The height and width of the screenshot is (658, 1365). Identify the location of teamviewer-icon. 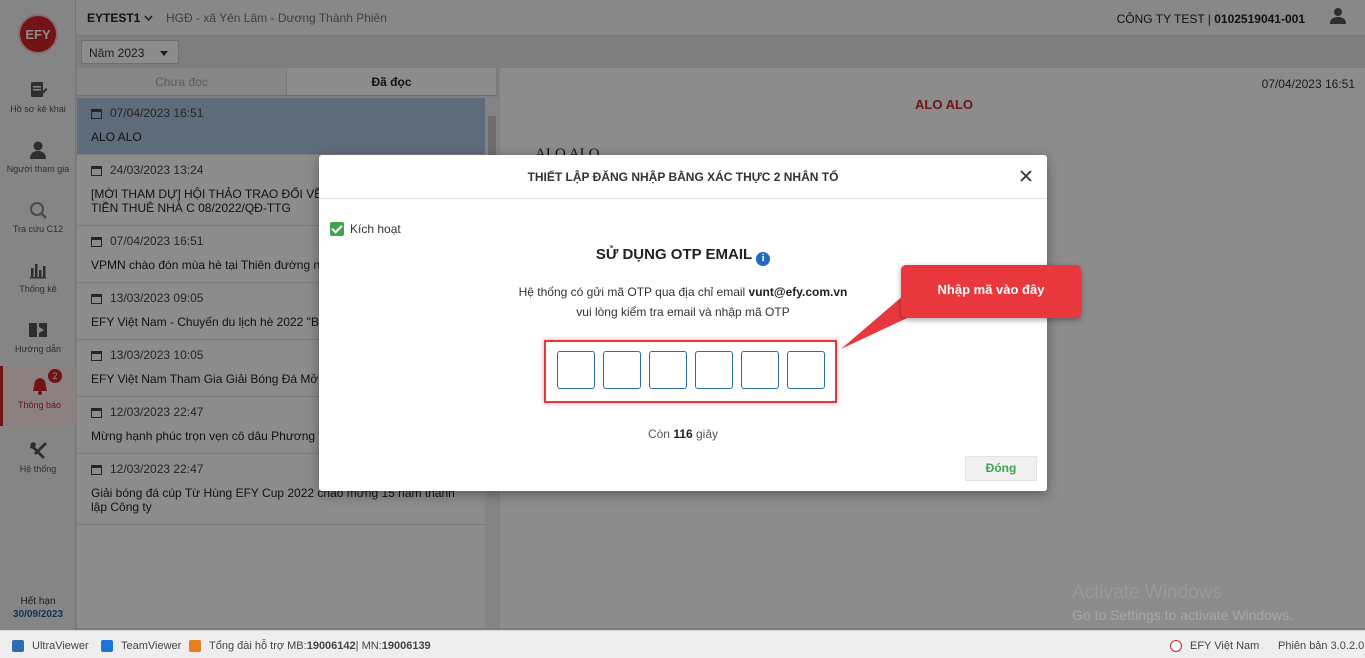
(107, 646).